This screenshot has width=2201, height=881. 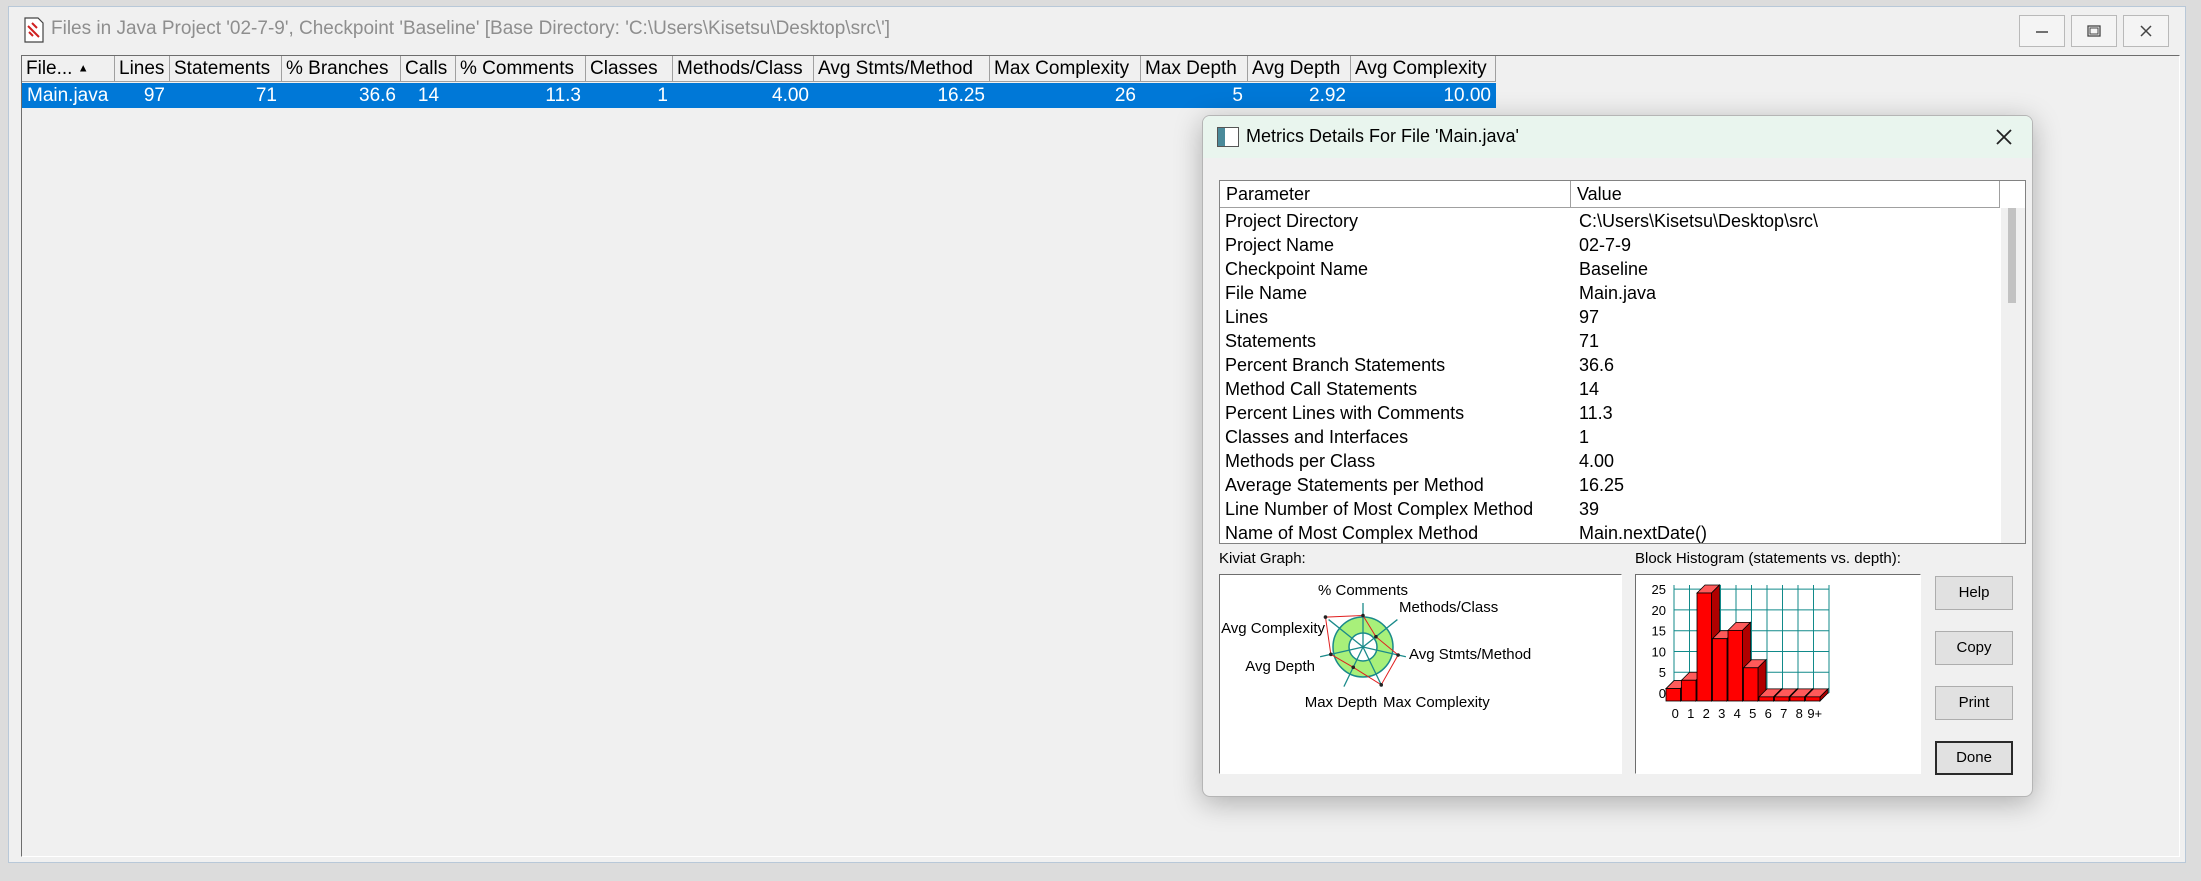 I want to click on parameter-value: 97, so click(x=1589, y=317).